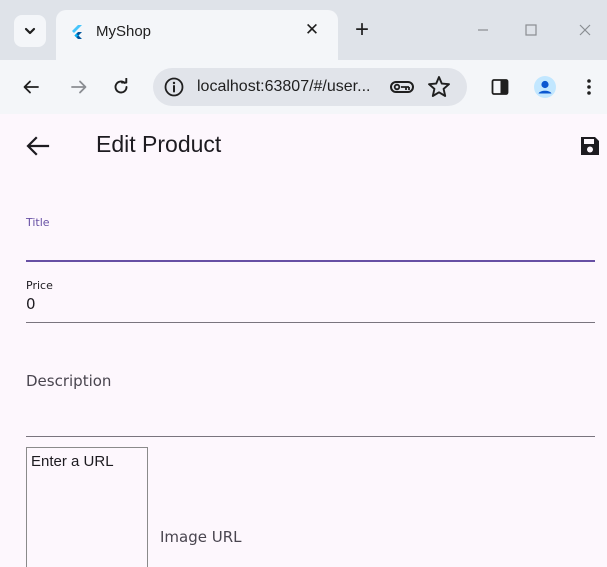 Image resolution: width=607 pixels, height=567 pixels. Describe the element at coordinates (402, 87) in the screenshot. I see `key-icon` at that location.